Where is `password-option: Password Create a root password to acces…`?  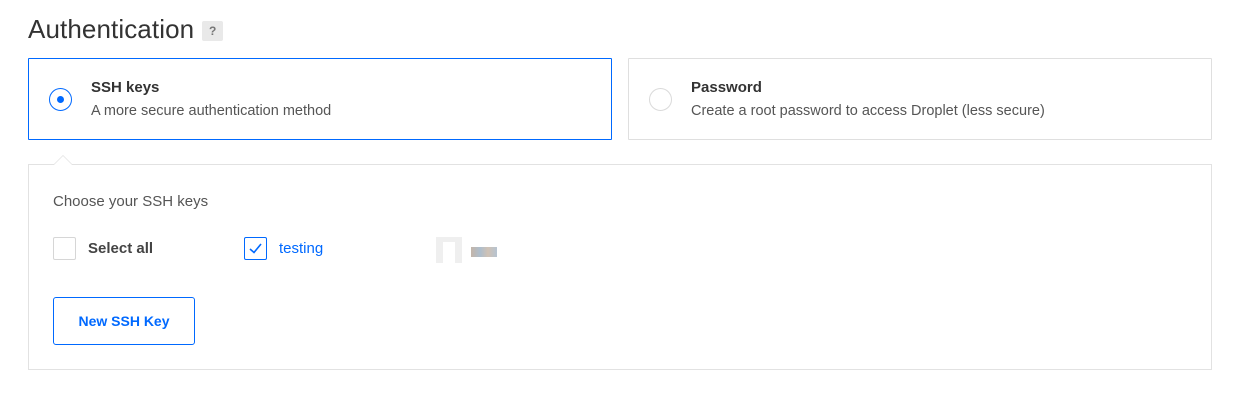
password-option: Password Create a root password to acces… is located at coordinates (920, 99).